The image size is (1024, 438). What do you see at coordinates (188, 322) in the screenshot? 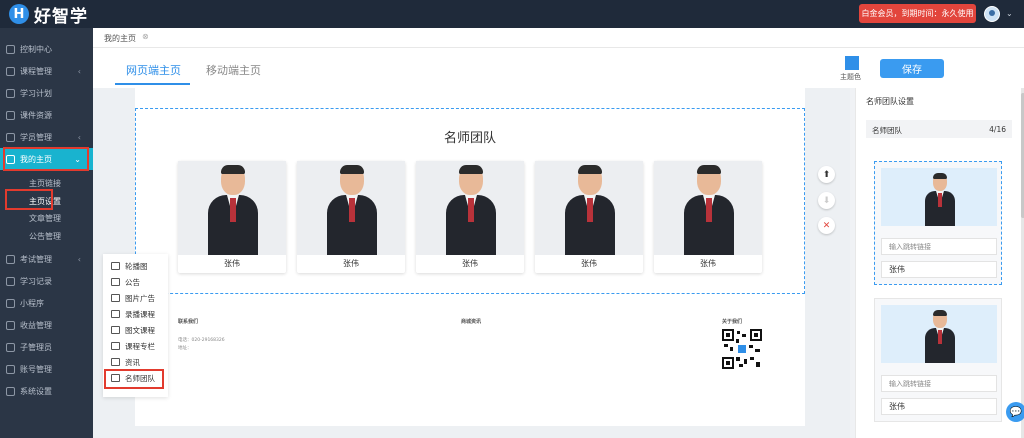
I see `footer-contact-title: 联系我们` at bounding box center [188, 322].